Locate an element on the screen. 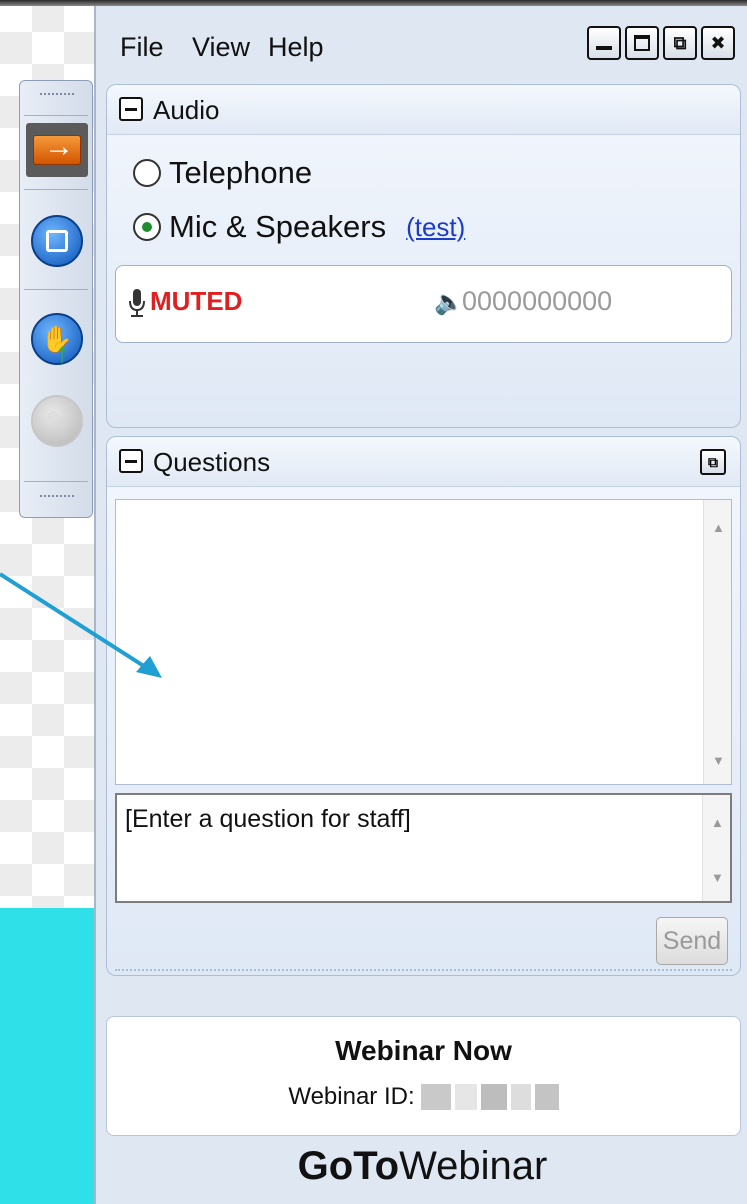 Image resolution: width=747 pixels, height=1204 pixels. mic-speakers-option: Mic & Speakers (test) is located at coordinates (299, 227).